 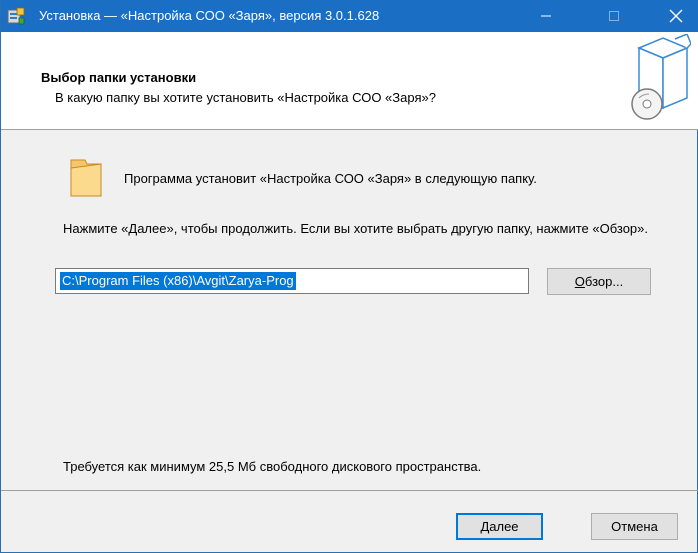 I want to click on maximize-icon, so click(x=614, y=16).